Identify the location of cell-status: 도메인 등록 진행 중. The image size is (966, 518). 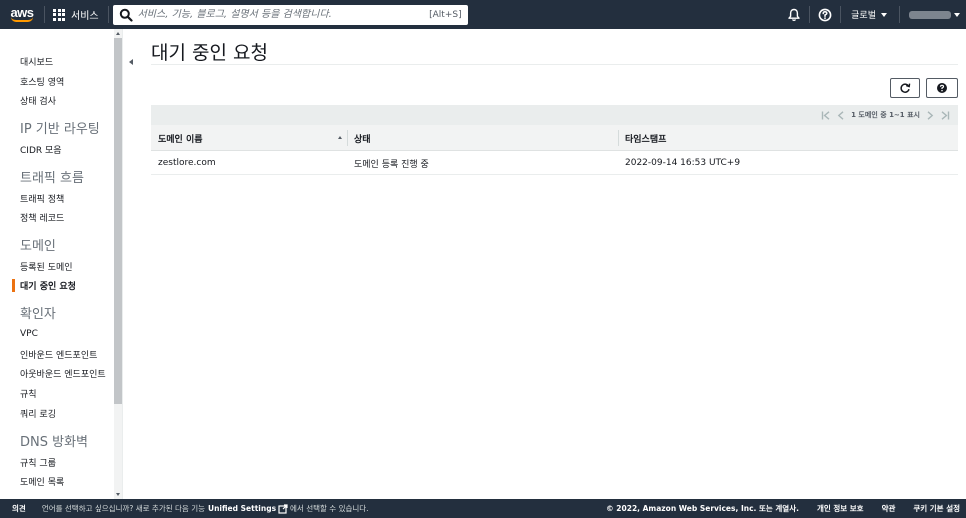
(391, 164).